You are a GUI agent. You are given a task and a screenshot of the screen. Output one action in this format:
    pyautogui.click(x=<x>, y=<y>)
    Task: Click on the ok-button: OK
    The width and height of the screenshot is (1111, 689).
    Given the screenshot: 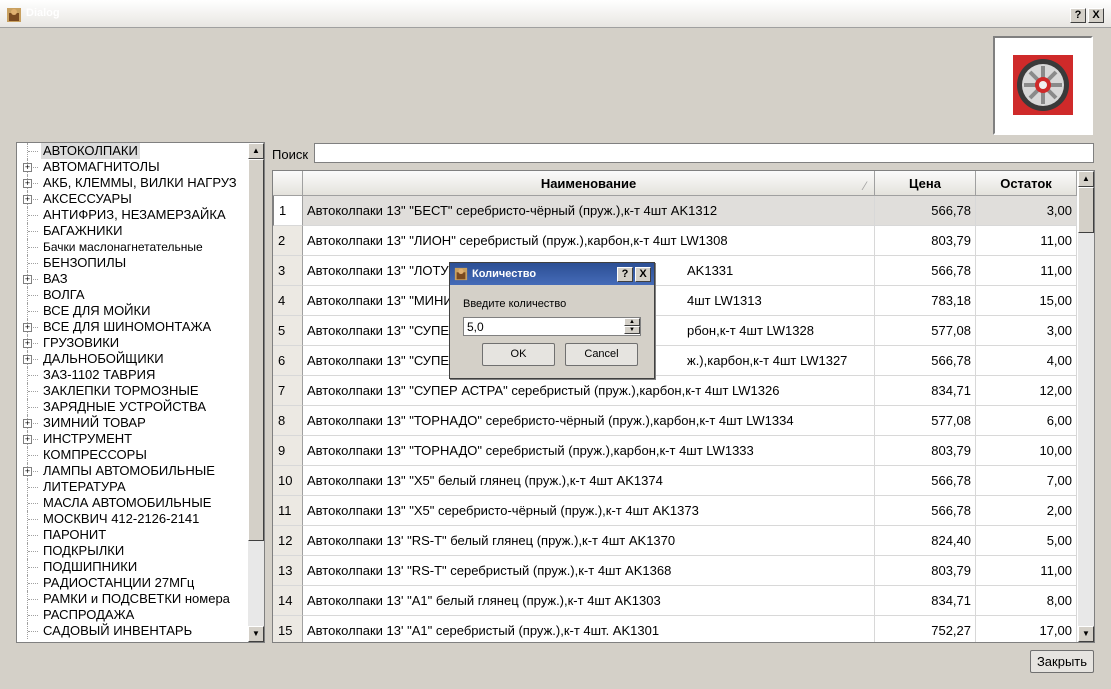 What is the action you would take?
    pyautogui.click(x=518, y=354)
    